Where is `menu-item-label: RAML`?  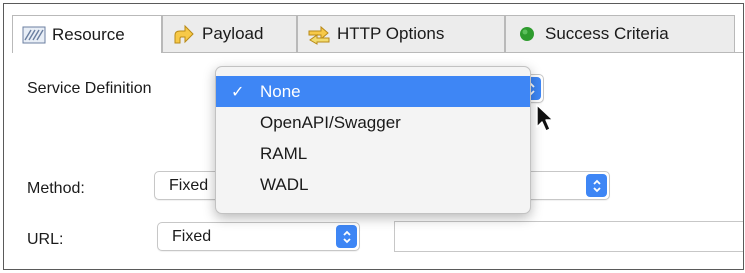
menu-item-label: RAML is located at coordinates (284, 153).